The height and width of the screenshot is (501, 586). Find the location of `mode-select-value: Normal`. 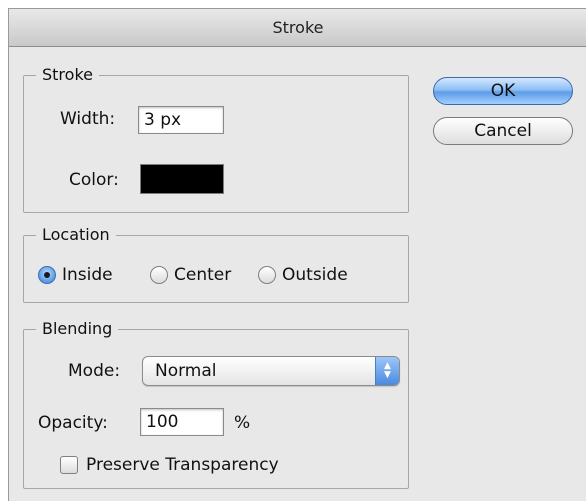

mode-select-value: Normal is located at coordinates (186, 371).